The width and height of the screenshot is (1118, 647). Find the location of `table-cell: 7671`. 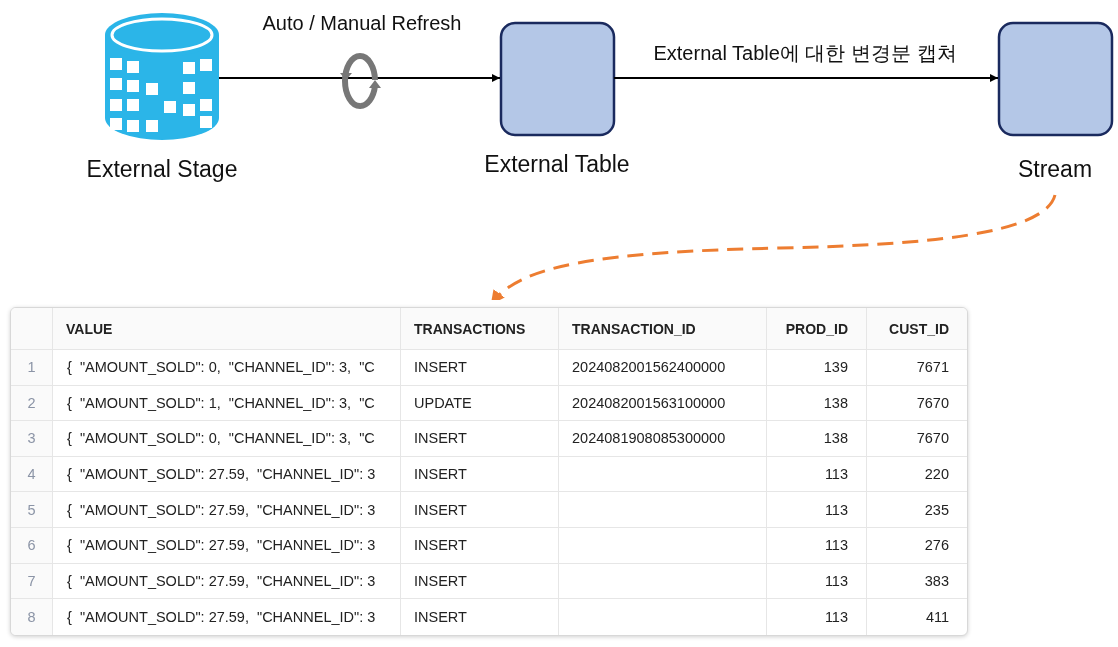

table-cell: 7671 is located at coordinates (917, 368).